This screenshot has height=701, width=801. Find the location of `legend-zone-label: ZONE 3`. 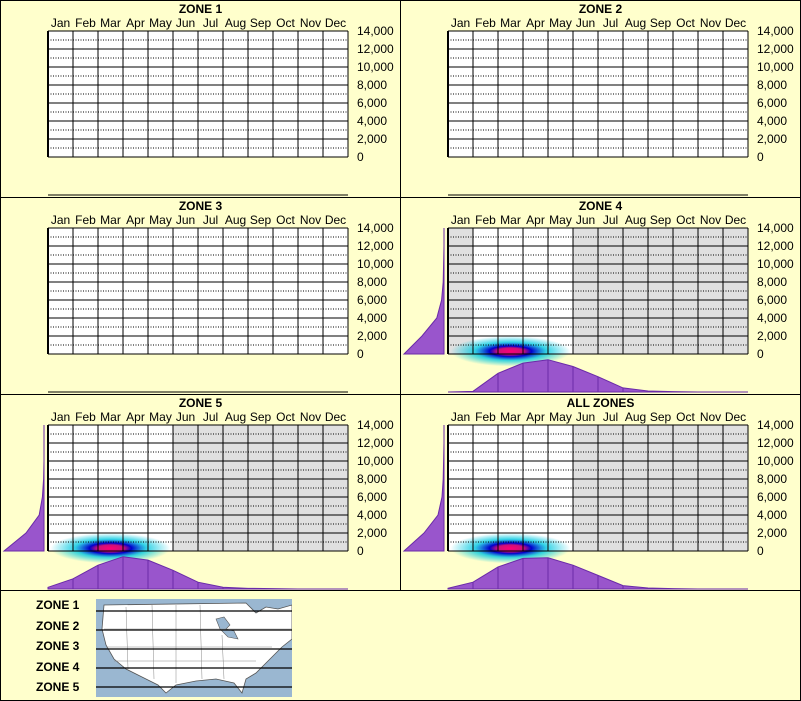

legend-zone-label: ZONE 3 is located at coordinates (58, 646).